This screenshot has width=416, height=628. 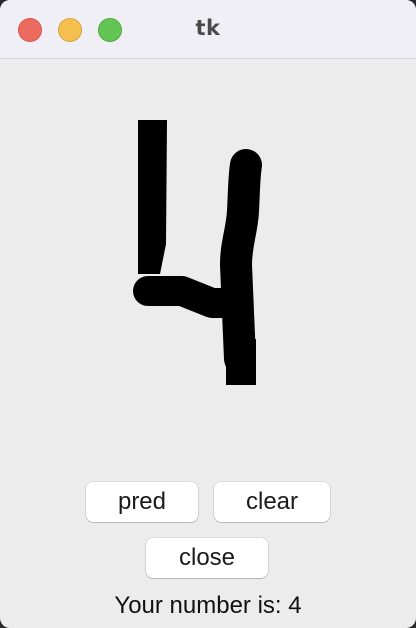 I want to click on clear-button: clear, so click(x=272, y=502).